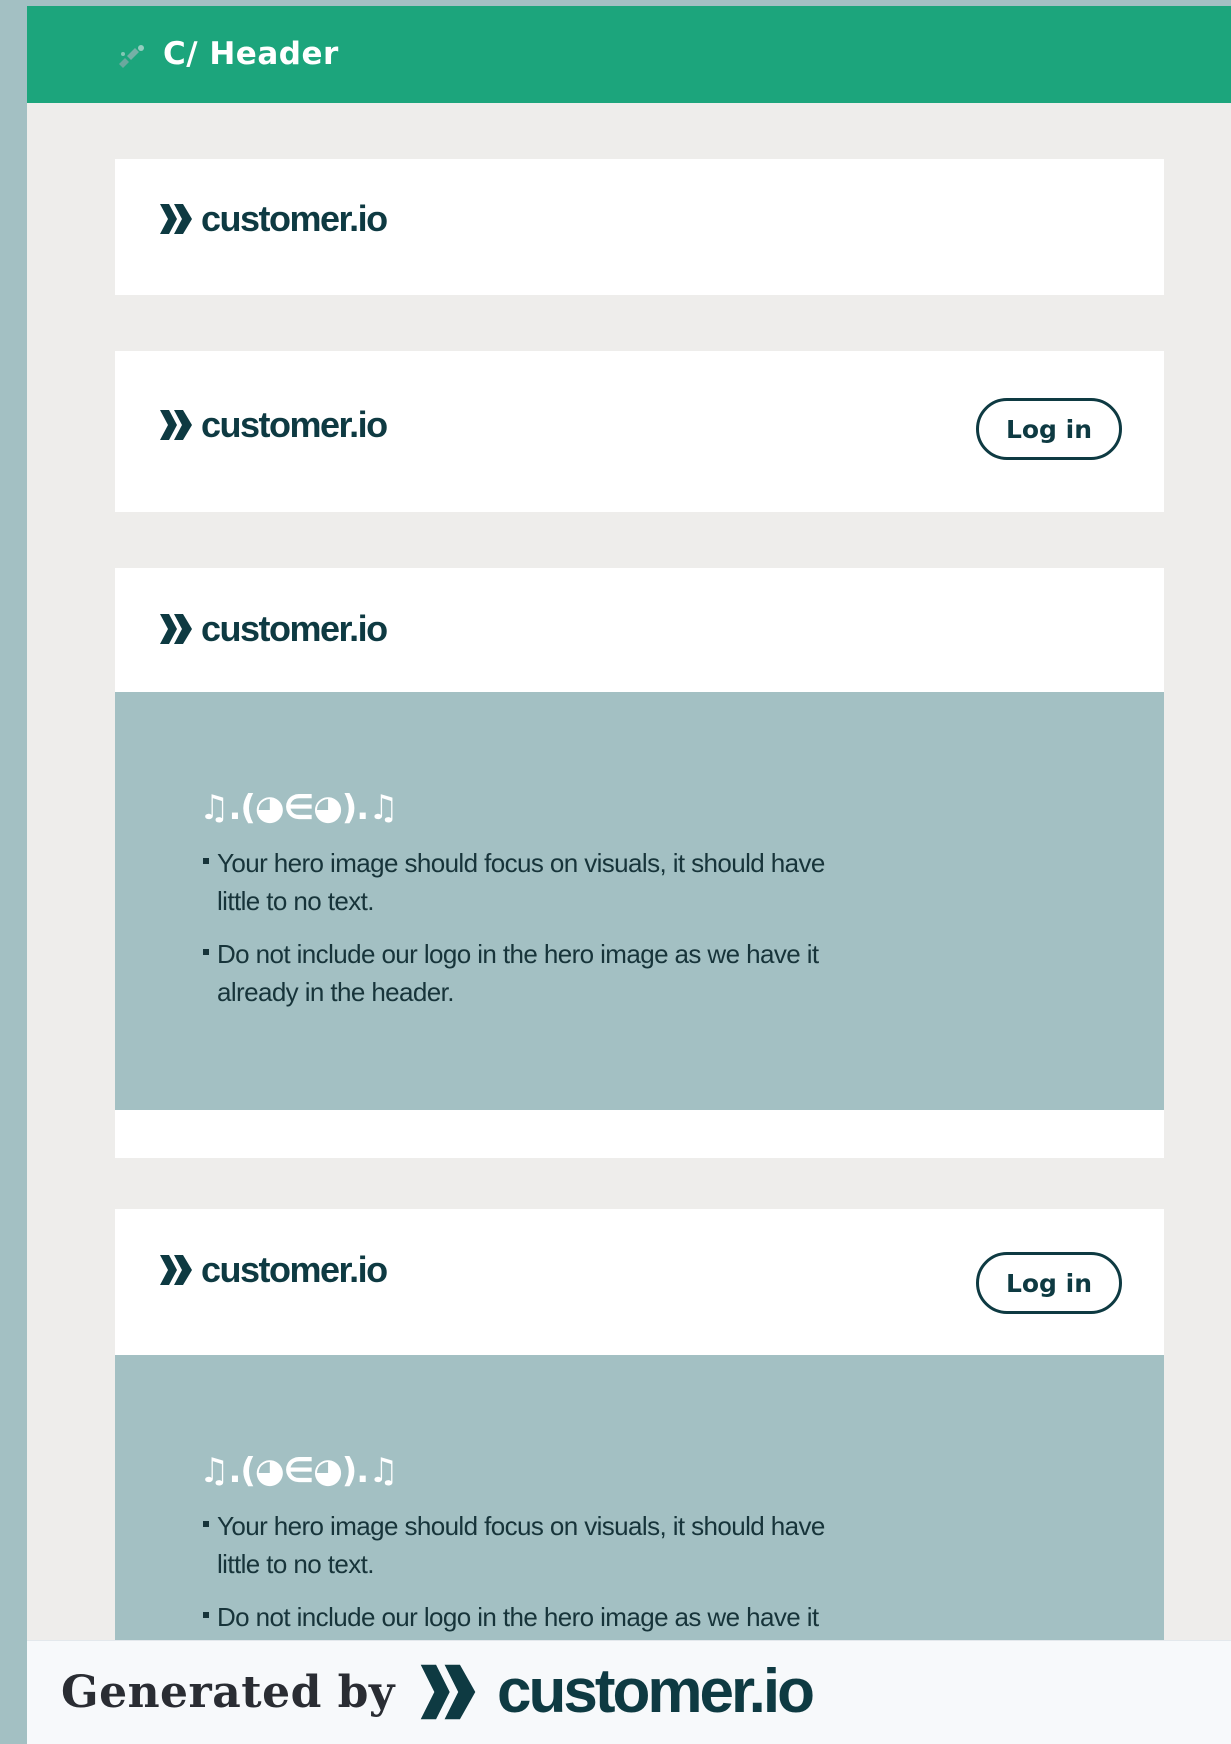 This screenshot has width=1231, height=1744. What do you see at coordinates (656, 1691) in the screenshot?
I see `footer-logo-wordmark: customer.io` at bounding box center [656, 1691].